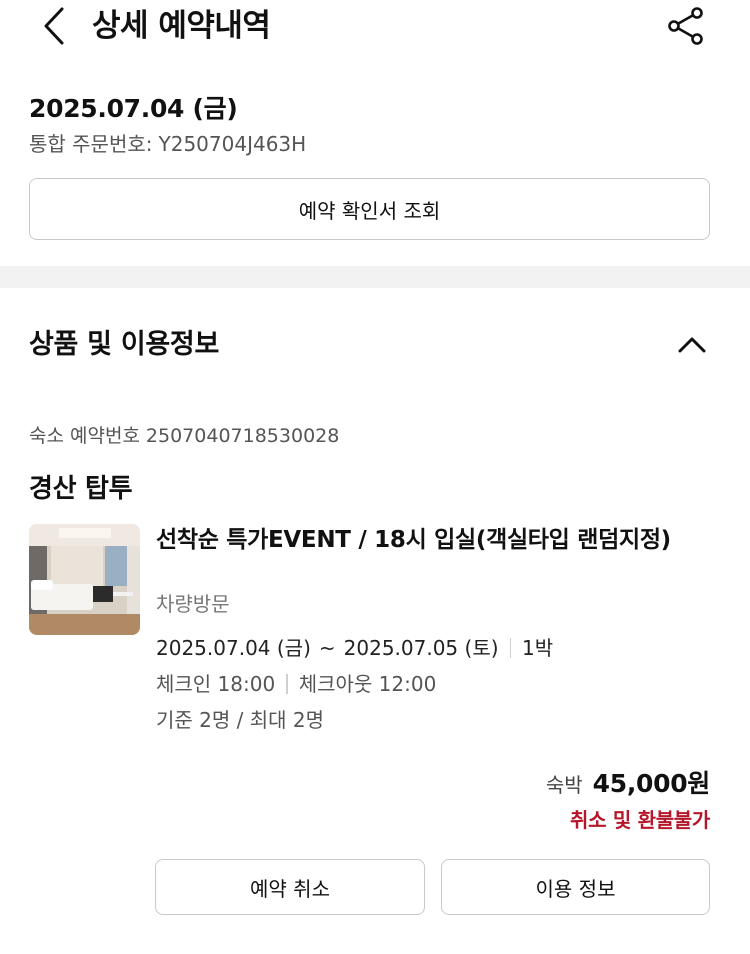 The image size is (750, 954). Describe the element at coordinates (375, 29) in the screenshot. I see `app-header: 상세 예약내역` at that location.